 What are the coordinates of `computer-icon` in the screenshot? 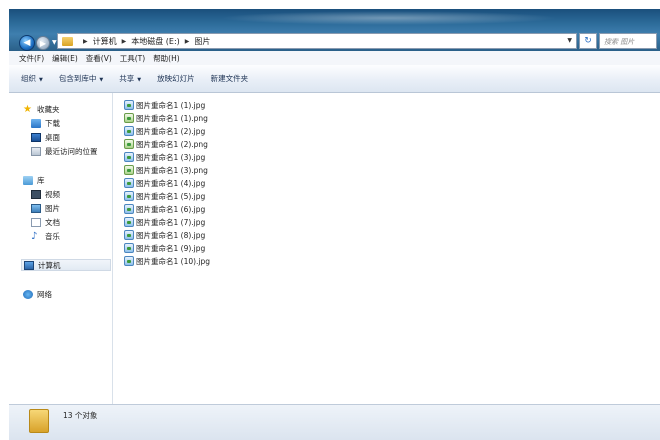 It's located at (29, 265).